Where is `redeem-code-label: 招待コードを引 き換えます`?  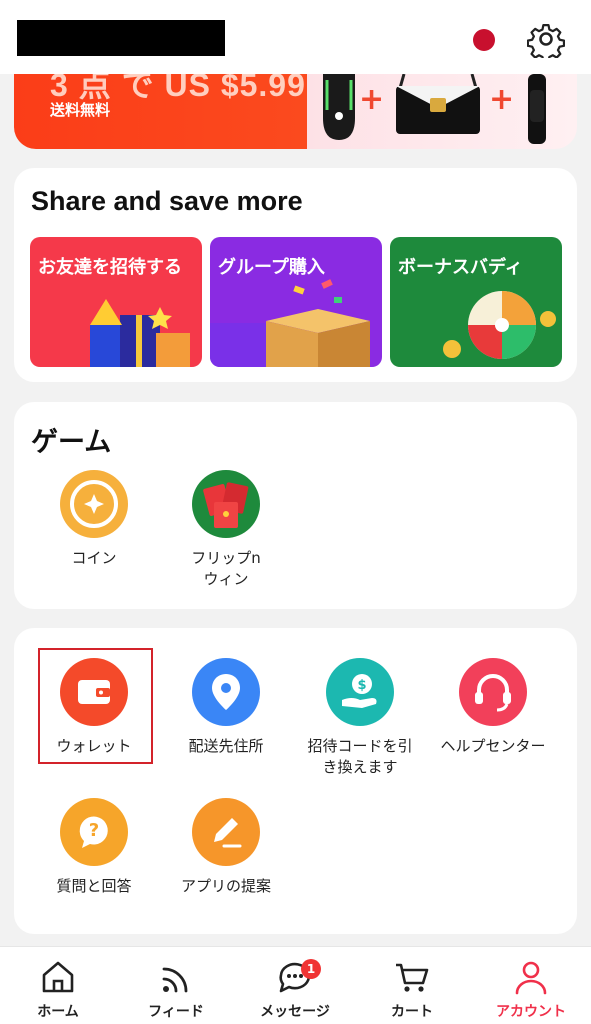 redeem-code-label: 招待コードを引 き換えます is located at coordinates (360, 756).